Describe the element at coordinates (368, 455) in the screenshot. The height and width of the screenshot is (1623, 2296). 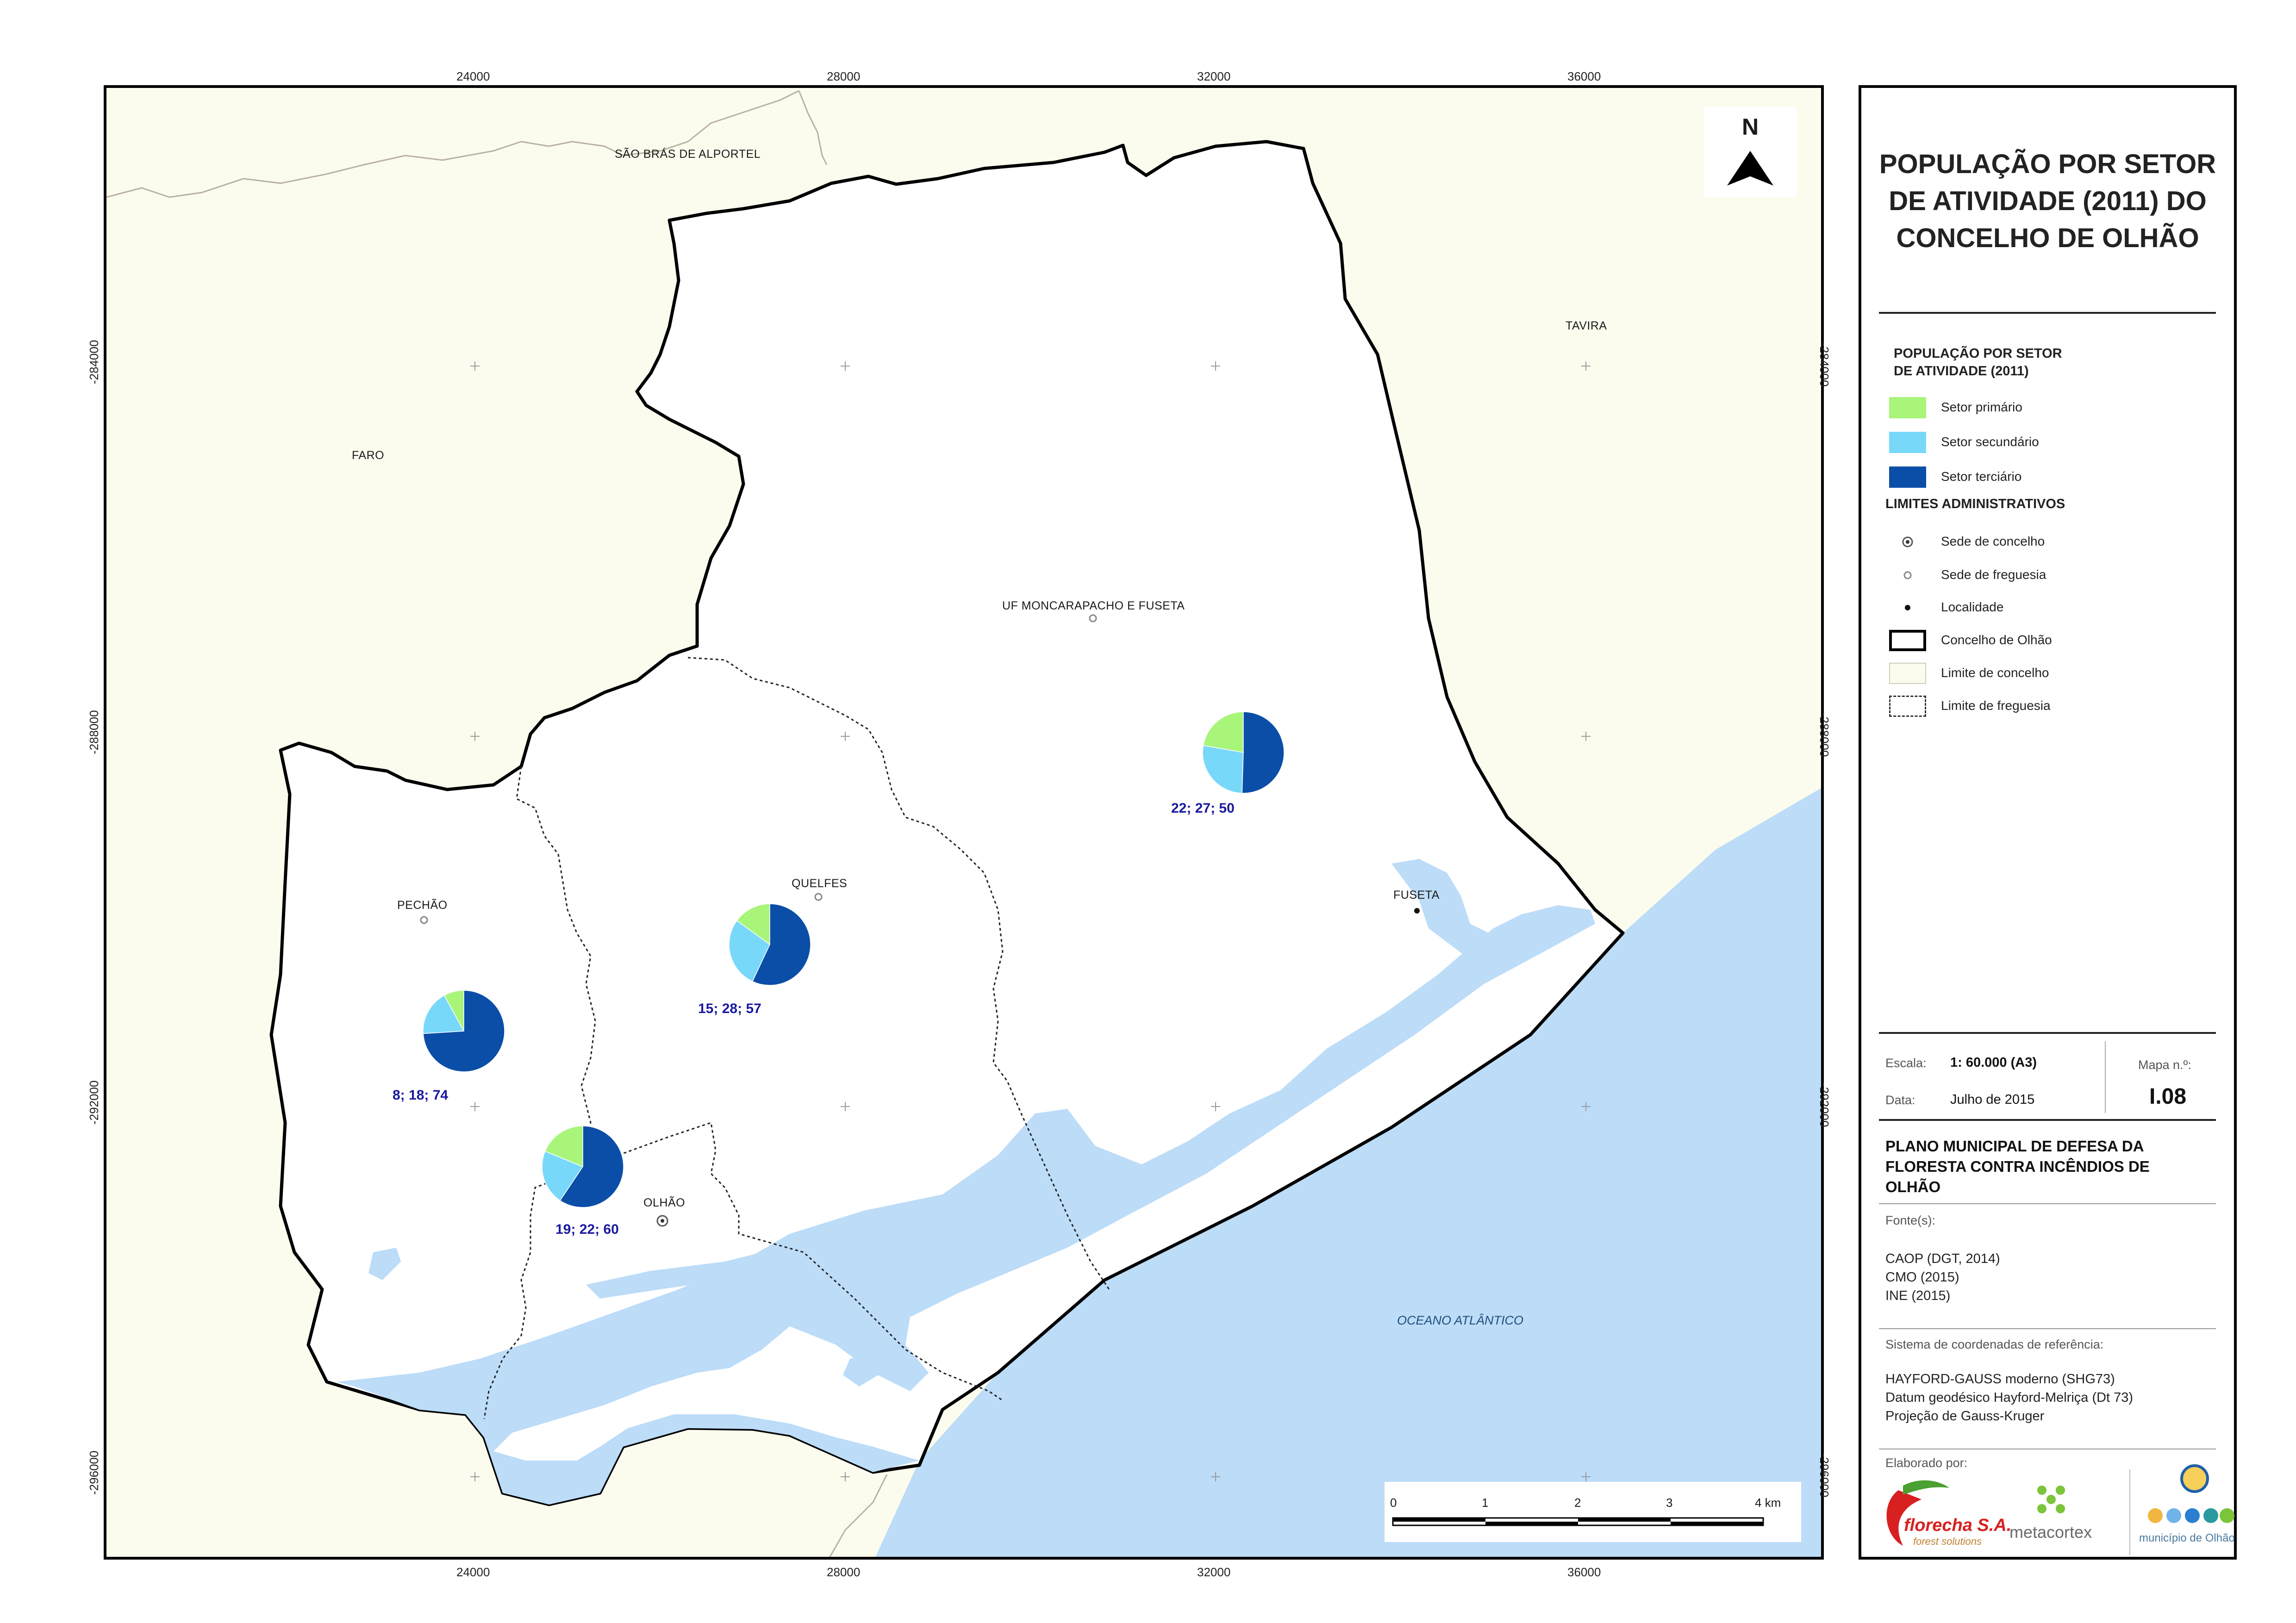
I see `place-label-faro: FARO` at that location.